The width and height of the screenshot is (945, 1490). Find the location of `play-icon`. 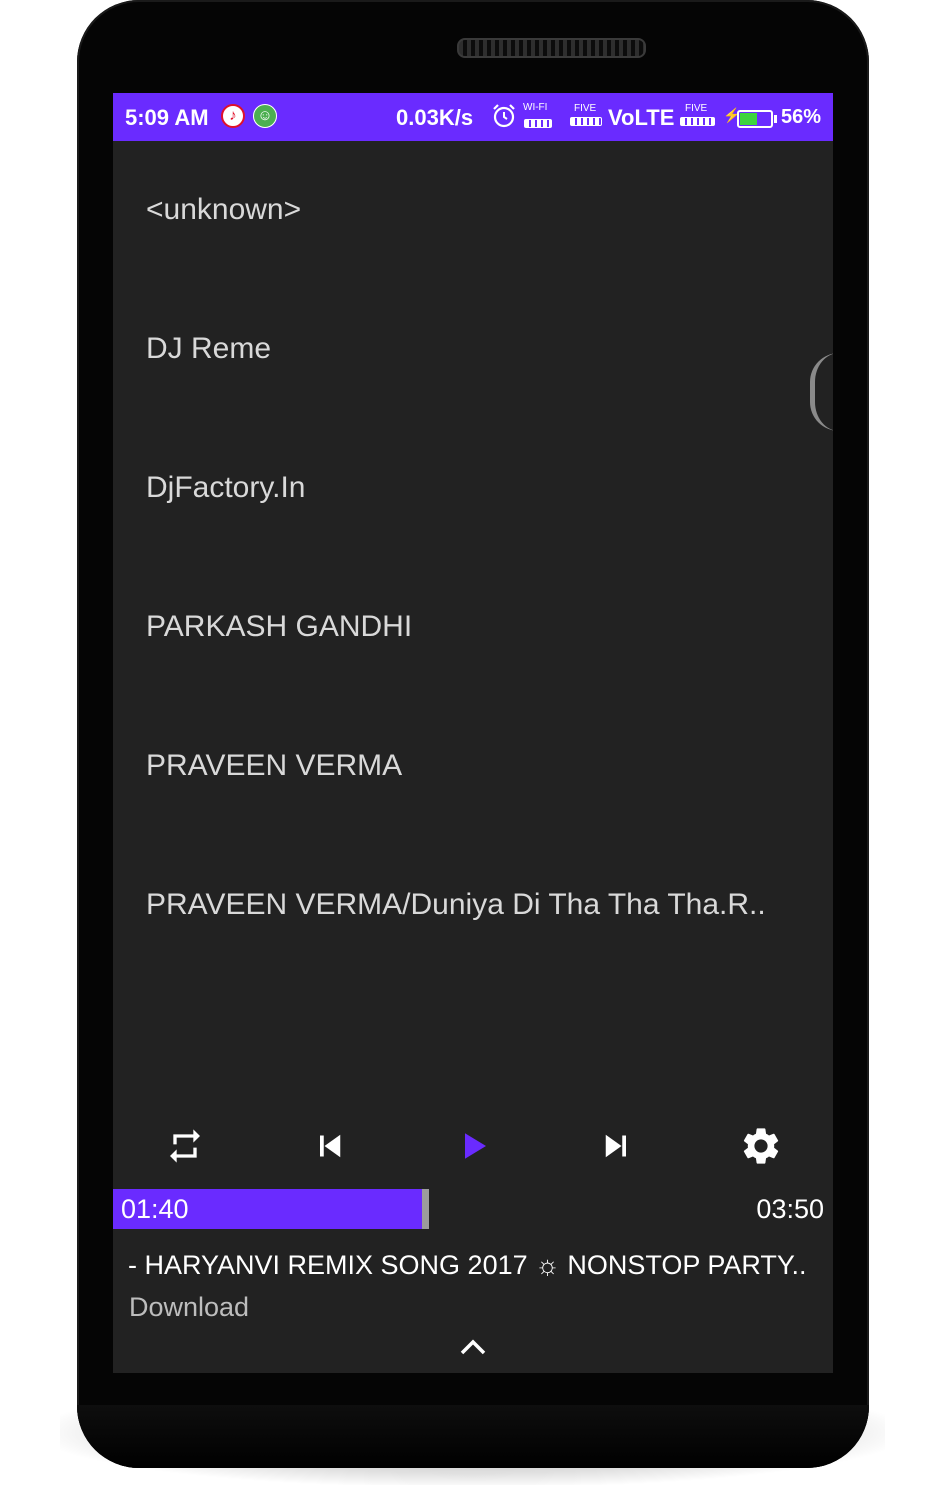

play-icon is located at coordinates (474, 1148).